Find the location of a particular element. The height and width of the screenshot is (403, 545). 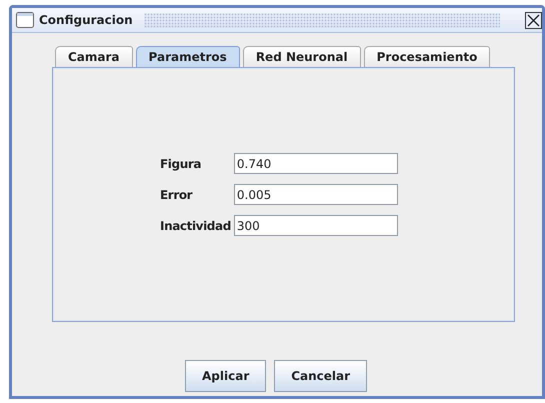

tab: Procesamiento is located at coordinates (427, 56).